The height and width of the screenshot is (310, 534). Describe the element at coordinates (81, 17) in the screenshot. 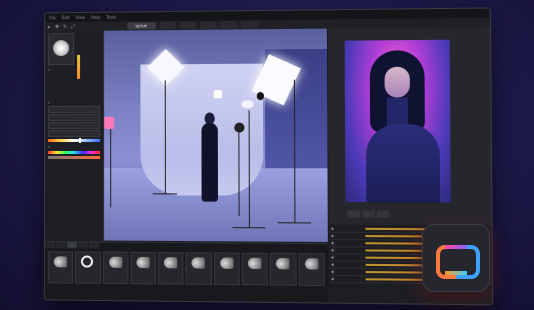

I see `menu-view: View` at that location.